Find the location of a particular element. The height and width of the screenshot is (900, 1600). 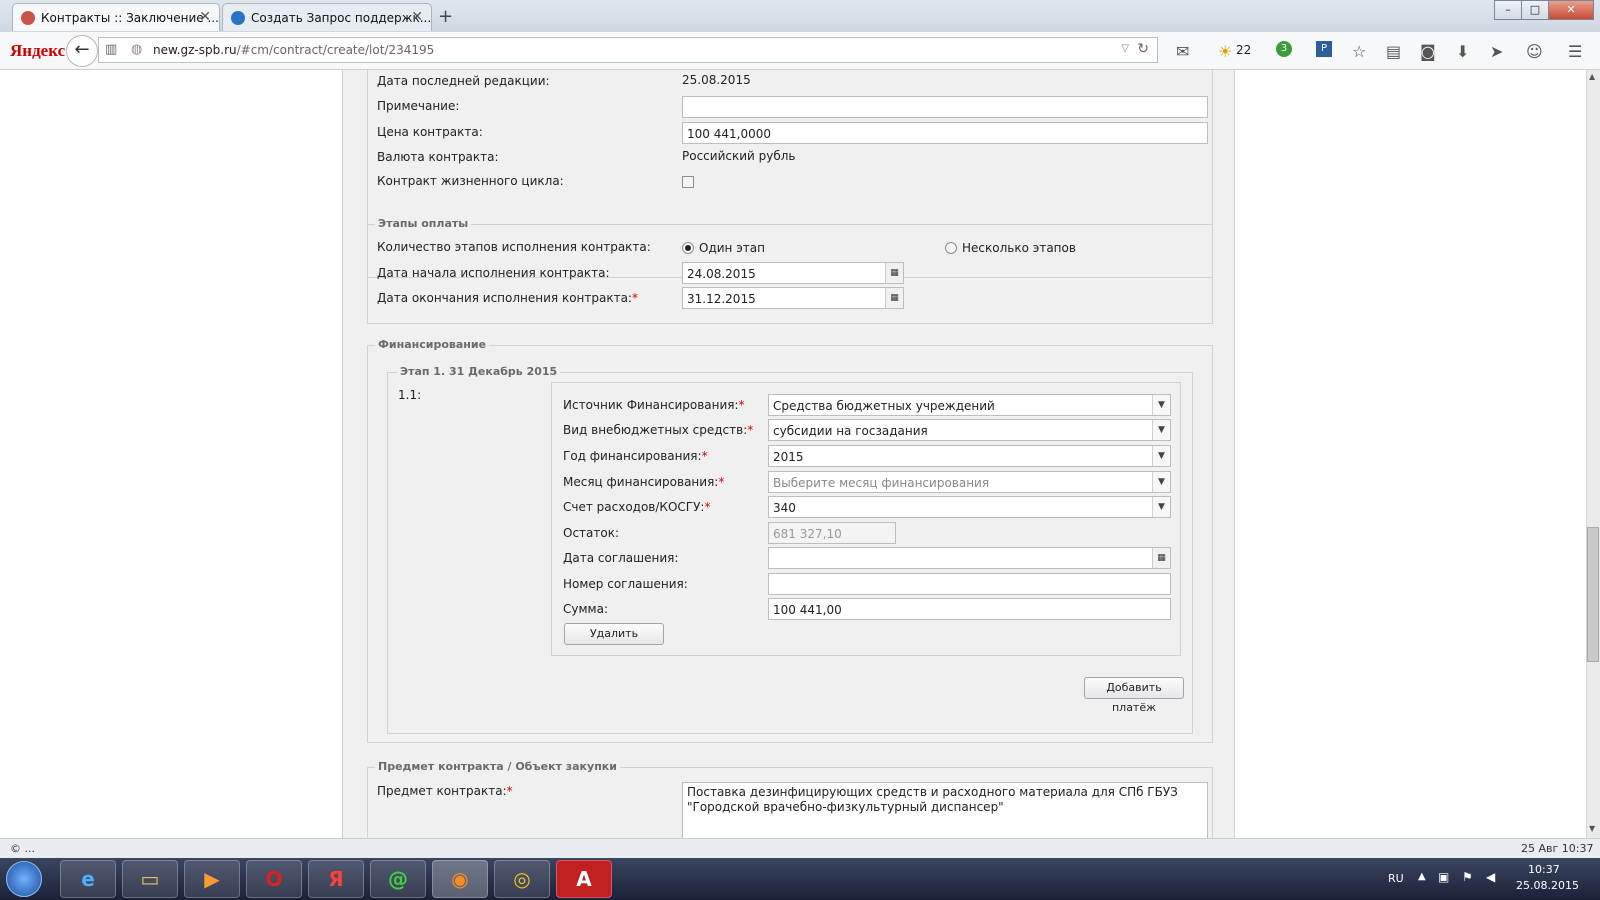

lifecycle-checkbox is located at coordinates (688, 182).